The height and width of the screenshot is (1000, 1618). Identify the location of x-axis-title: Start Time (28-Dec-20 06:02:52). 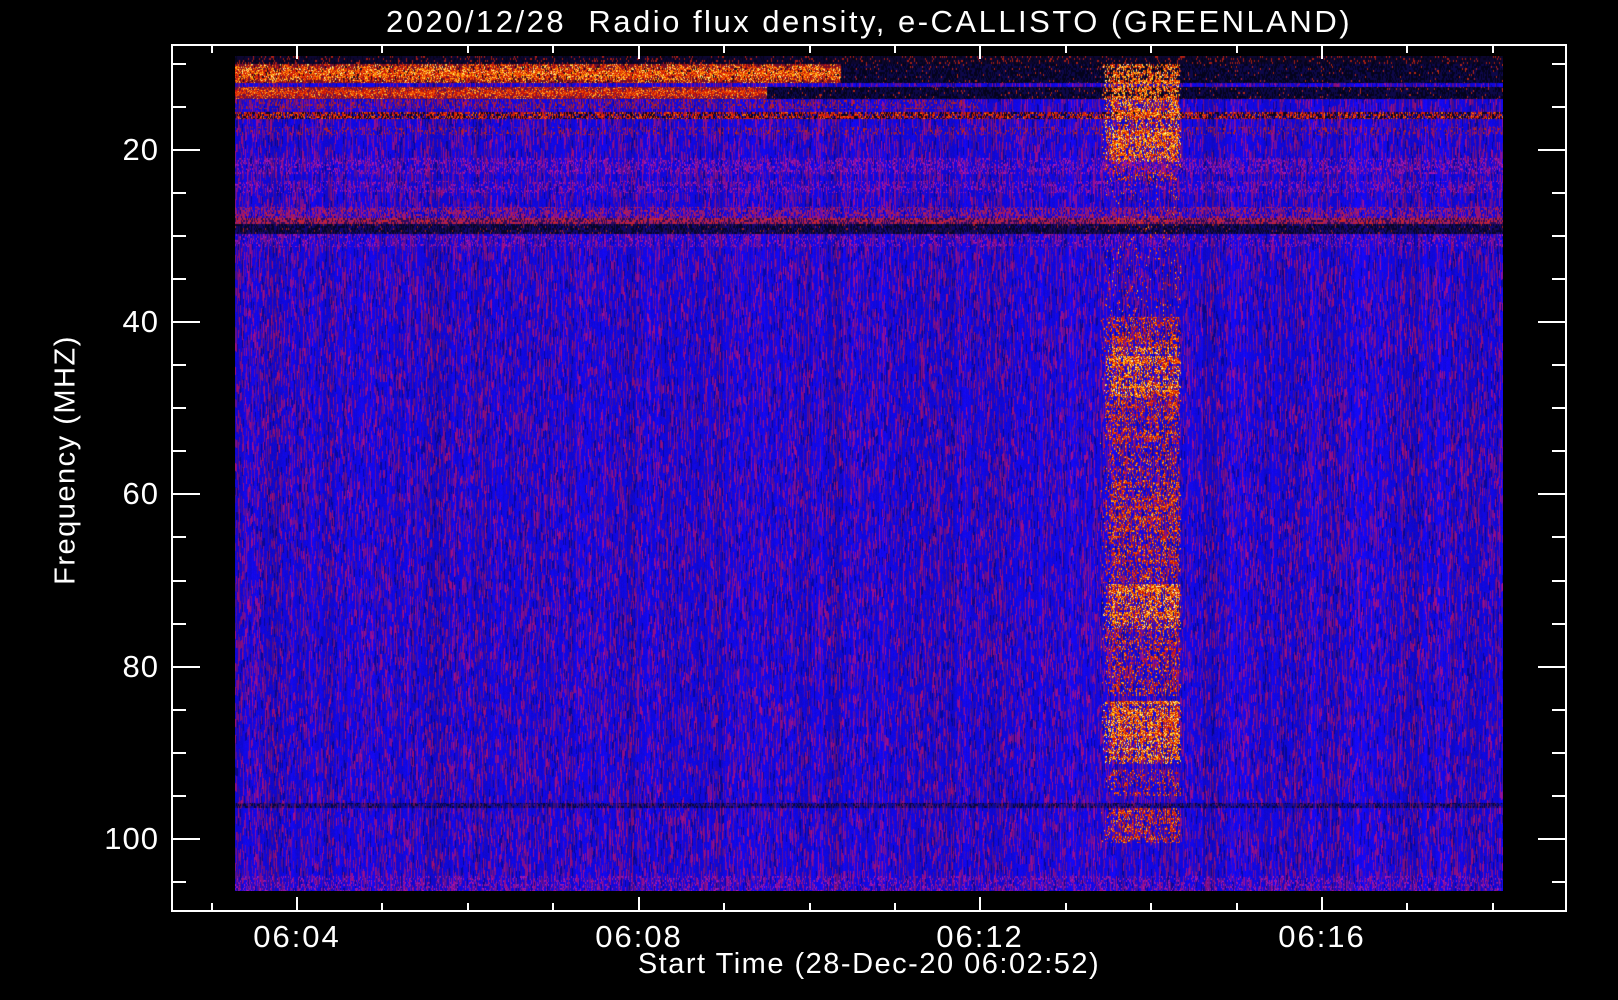
(869, 964).